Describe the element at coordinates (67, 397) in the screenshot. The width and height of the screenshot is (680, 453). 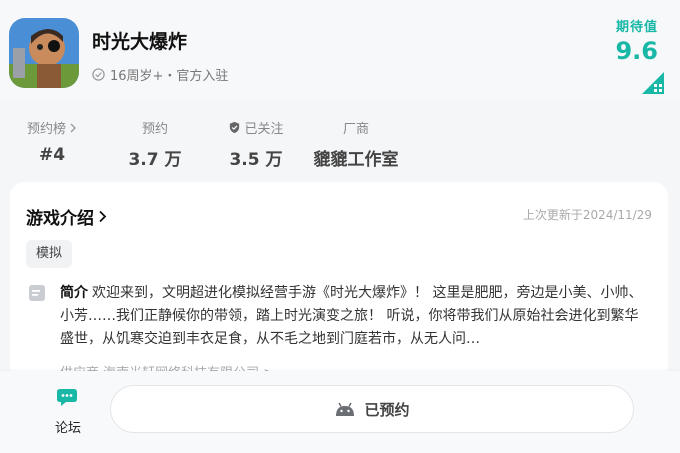
I see `forum-chat-icon` at that location.